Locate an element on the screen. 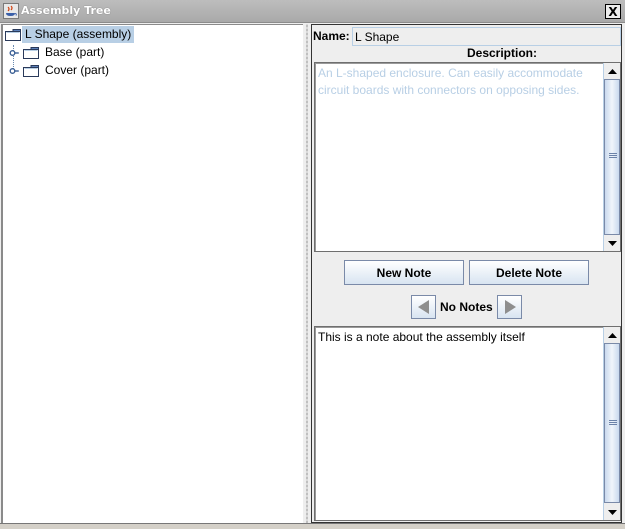 The height and width of the screenshot is (529, 625). arrow-left-icon is located at coordinates (423, 307).